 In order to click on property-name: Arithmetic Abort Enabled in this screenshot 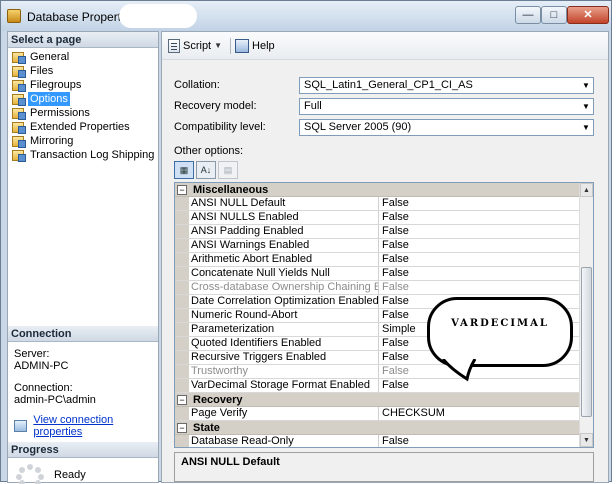, I will do `click(284, 259)`.